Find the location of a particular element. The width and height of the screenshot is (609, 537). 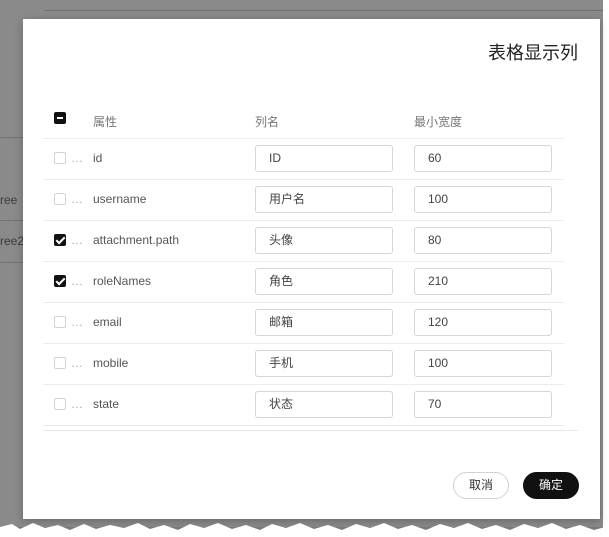

header-min-width: 最小宽度 is located at coordinates (438, 122).